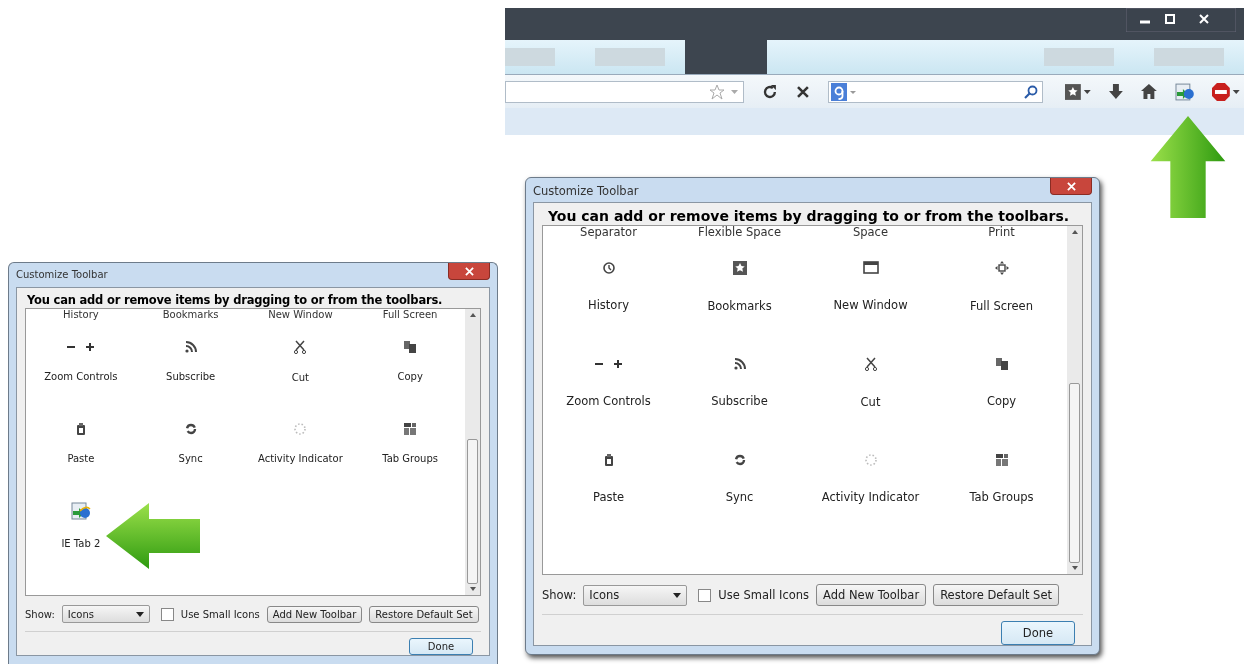 Image resolution: width=1244 pixels, height=664 pixels. What do you see at coordinates (844, 91) in the screenshot?
I see `search-engine-icon` at bounding box center [844, 91].